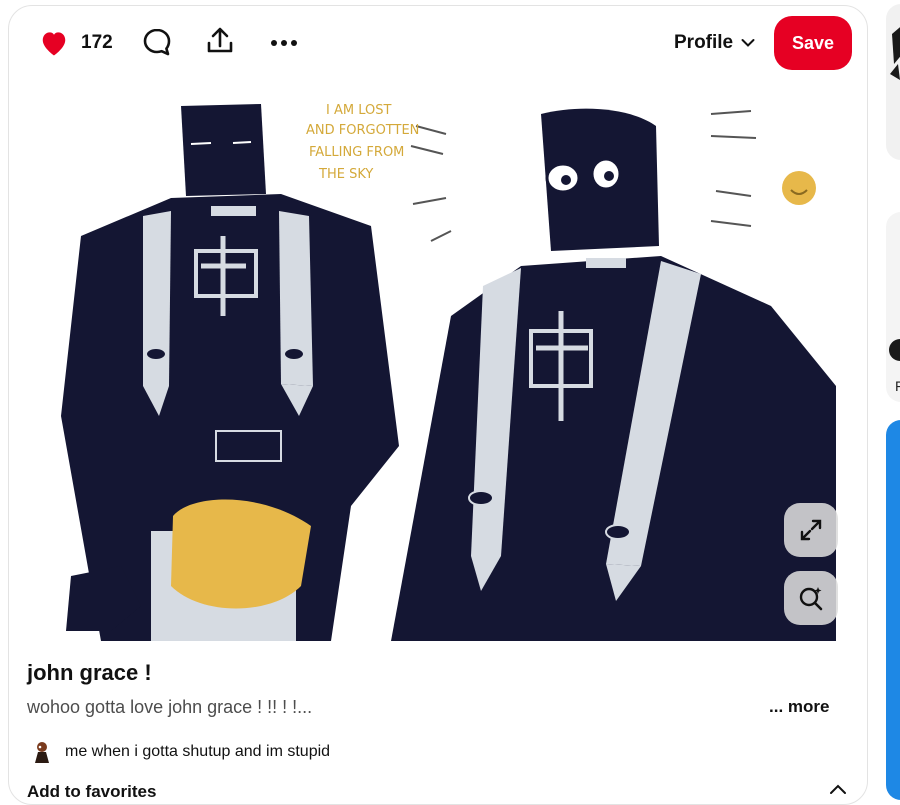 This screenshot has width=900, height=805. I want to click on more-icon, so click(284, 43).